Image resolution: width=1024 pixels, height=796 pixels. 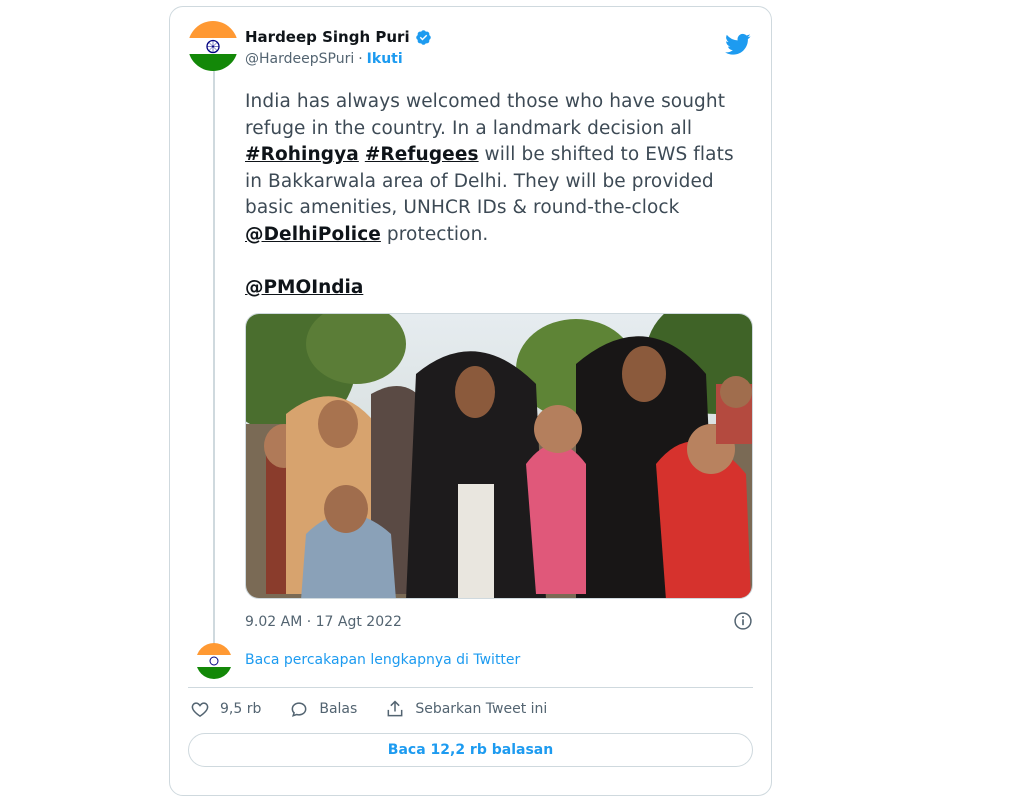 I want to click on share-upload-icon, so click(x=395, y=708).